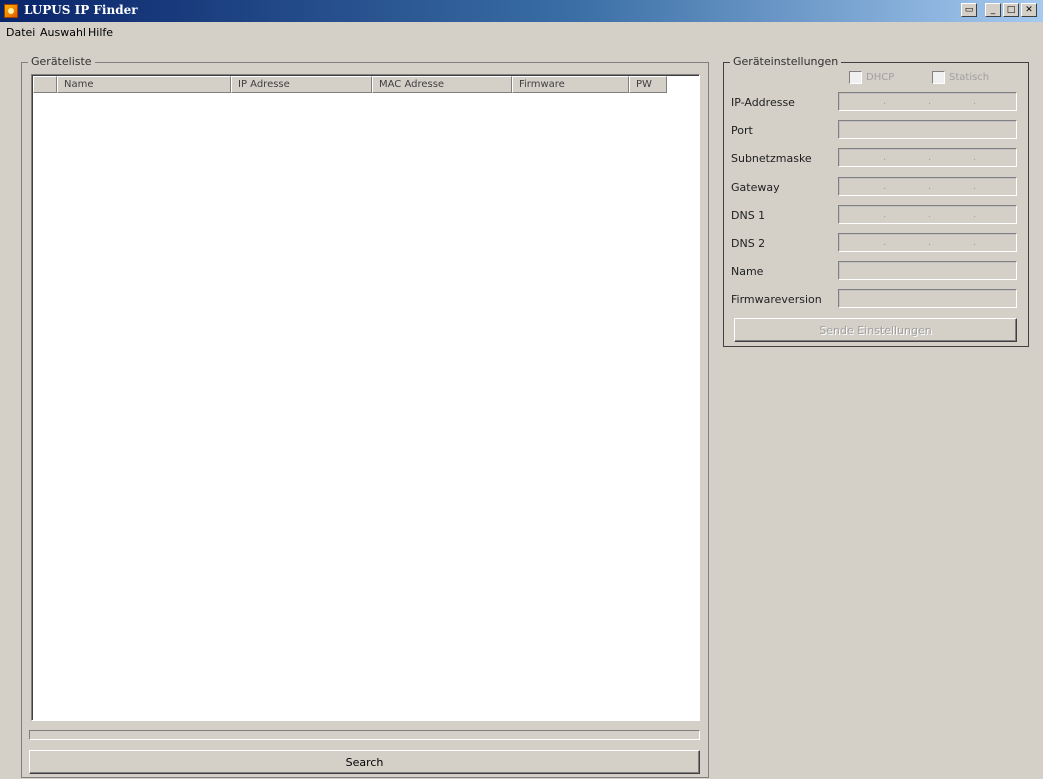 The width and height of the screenshot is (1043, 779). What do you see at coordinates (747, 271) in the screenshot?
I see `name-label: Name` at bounding box center [747, 271].